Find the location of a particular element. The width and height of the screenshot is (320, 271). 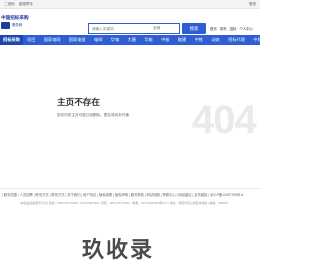

nav-item-home: 招标采购 is located at coordinates (11, 40).